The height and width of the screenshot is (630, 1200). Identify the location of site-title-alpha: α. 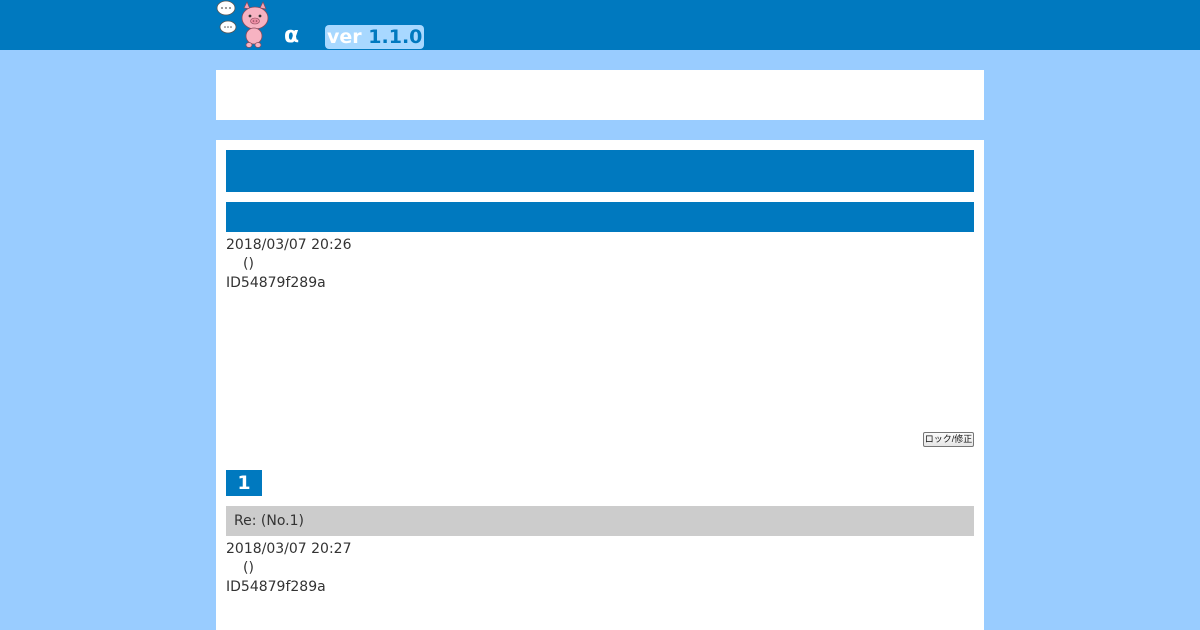
(292, 35).